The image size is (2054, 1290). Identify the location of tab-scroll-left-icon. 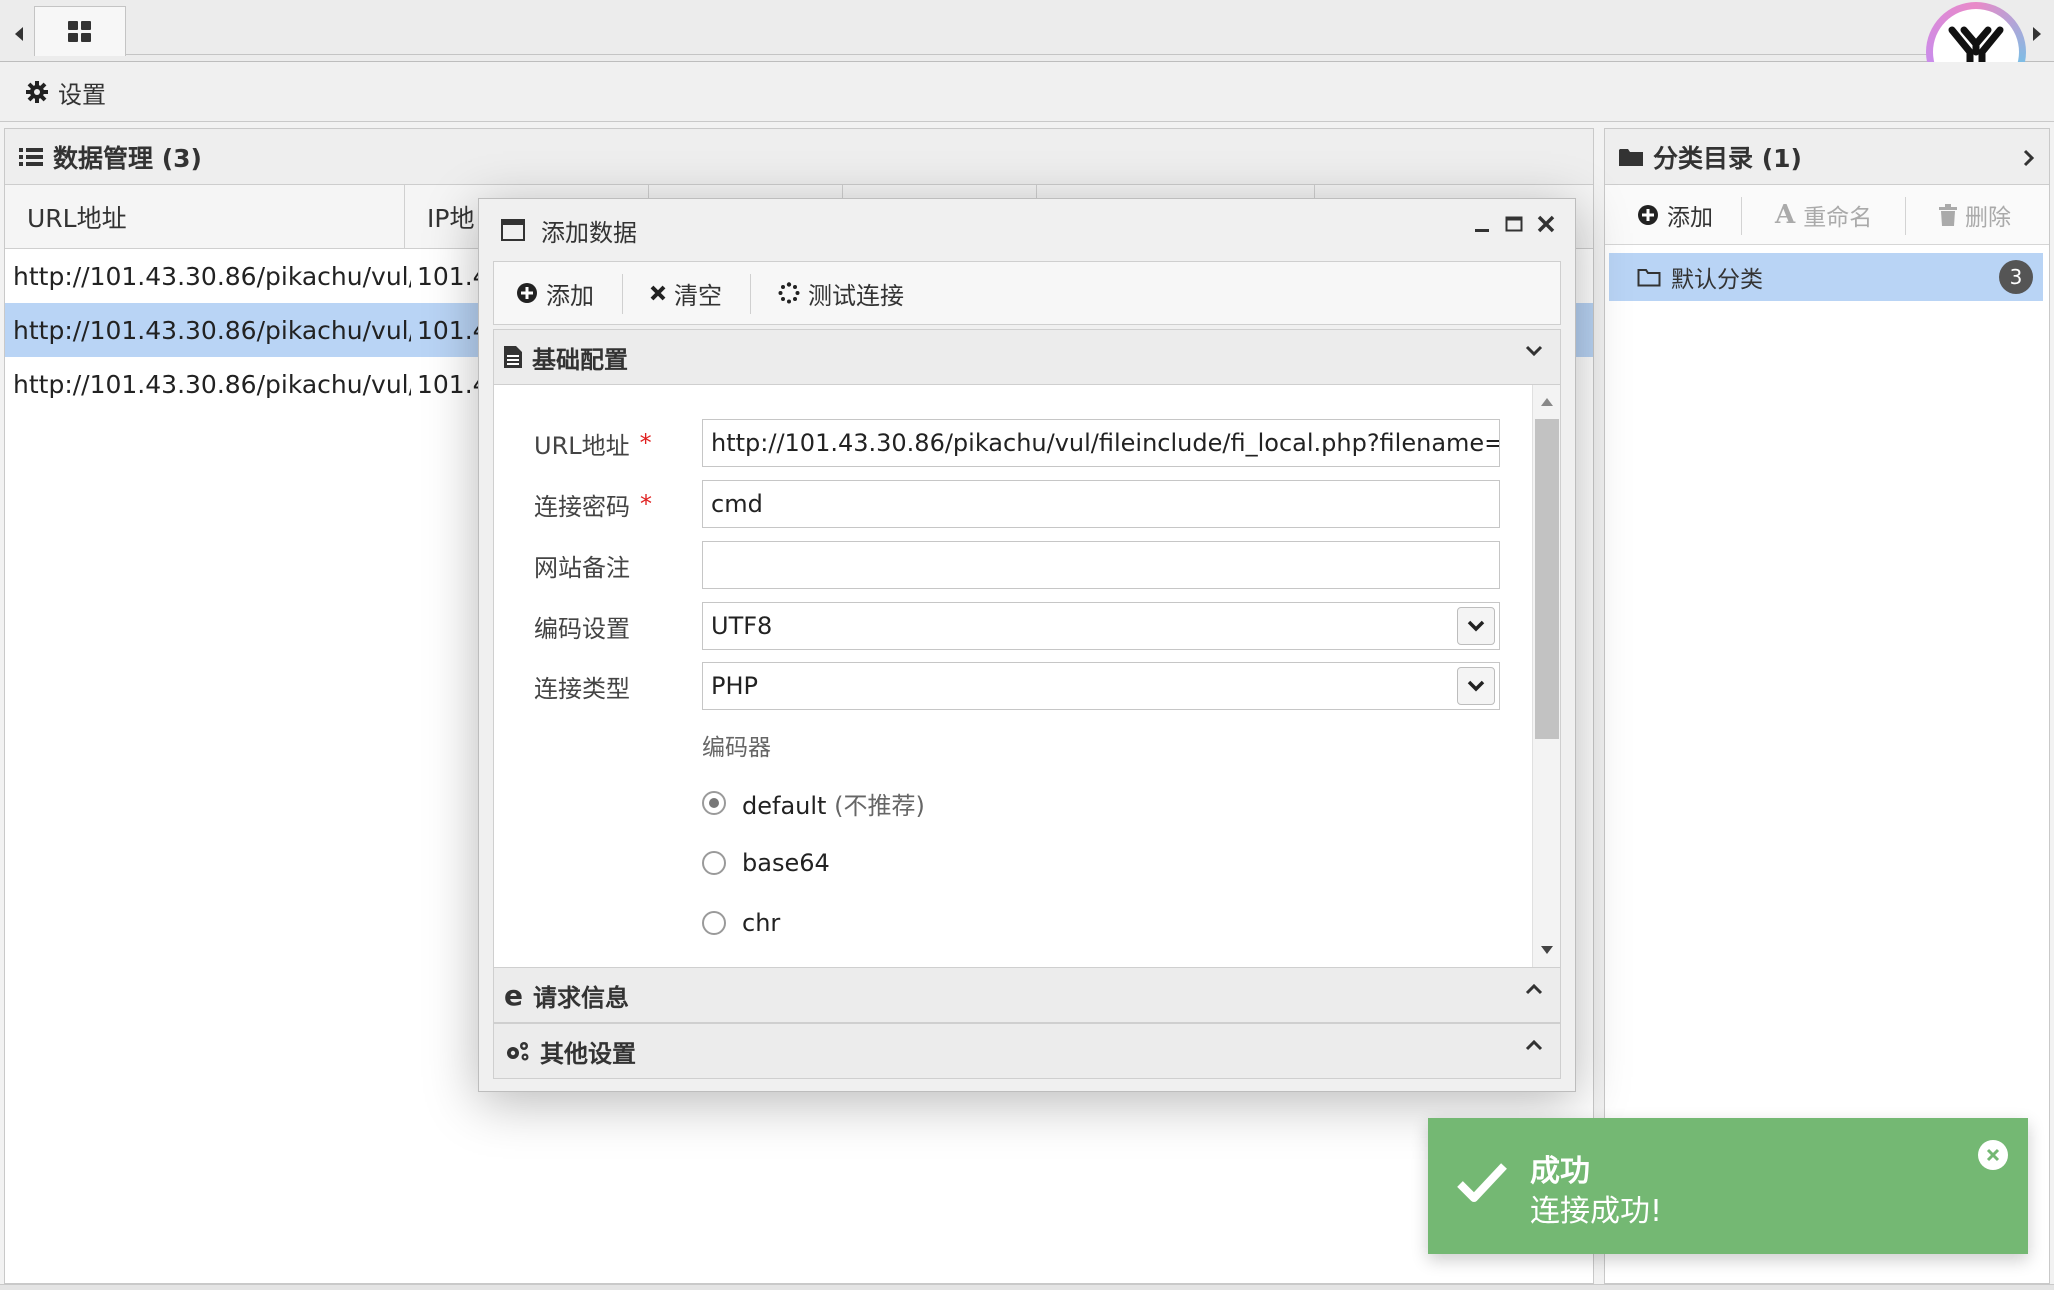
(19, 34).